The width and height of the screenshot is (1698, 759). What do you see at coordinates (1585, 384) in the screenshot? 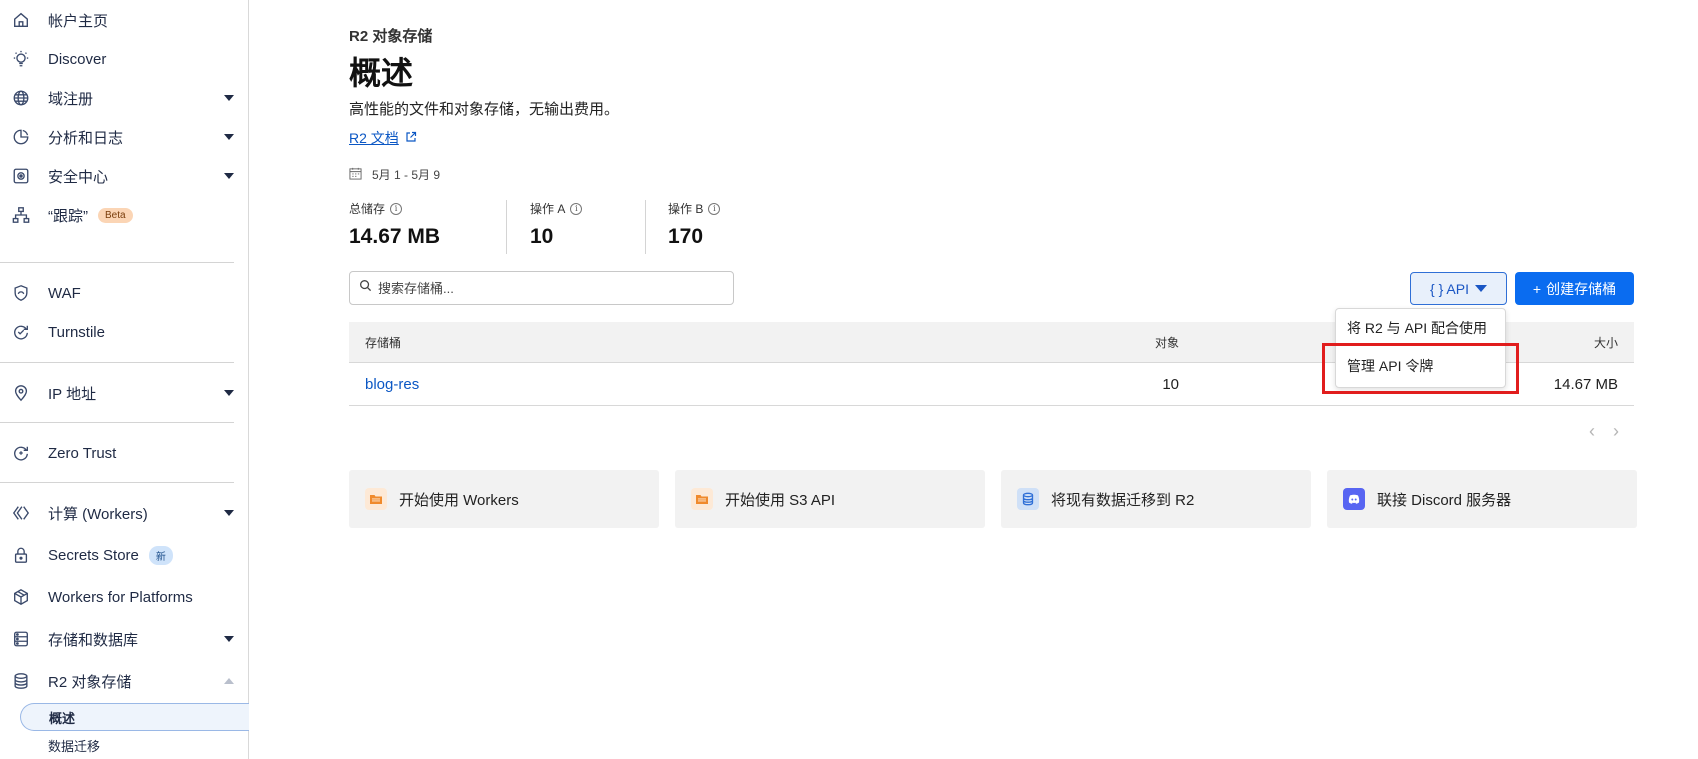
I see `bucket-size: 14.67 MB` at bounding box center [1585, 384].